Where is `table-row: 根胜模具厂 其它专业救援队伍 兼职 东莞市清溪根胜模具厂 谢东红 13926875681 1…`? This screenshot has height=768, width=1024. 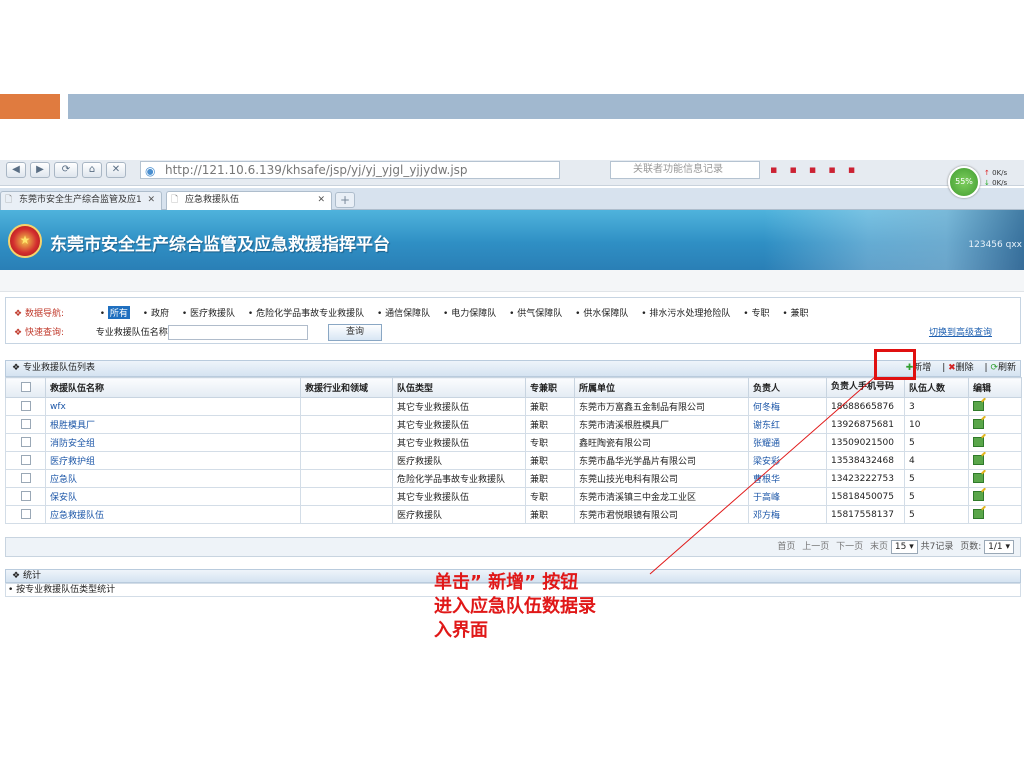
table-row: 根胜模具厂 其它专业救援队伍 兼职 东莞市清溪根胜模具厂 谢东红 13926875681 1… is located at coordinates (513, 424).